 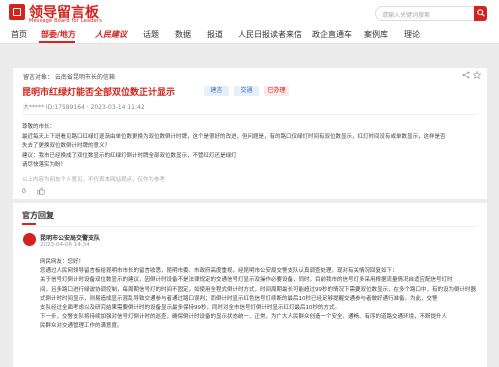 What do you see at coordinates (151, 34) in the screenshot?
I see `nav-topics: 话题` at bounding box center [151, 34].